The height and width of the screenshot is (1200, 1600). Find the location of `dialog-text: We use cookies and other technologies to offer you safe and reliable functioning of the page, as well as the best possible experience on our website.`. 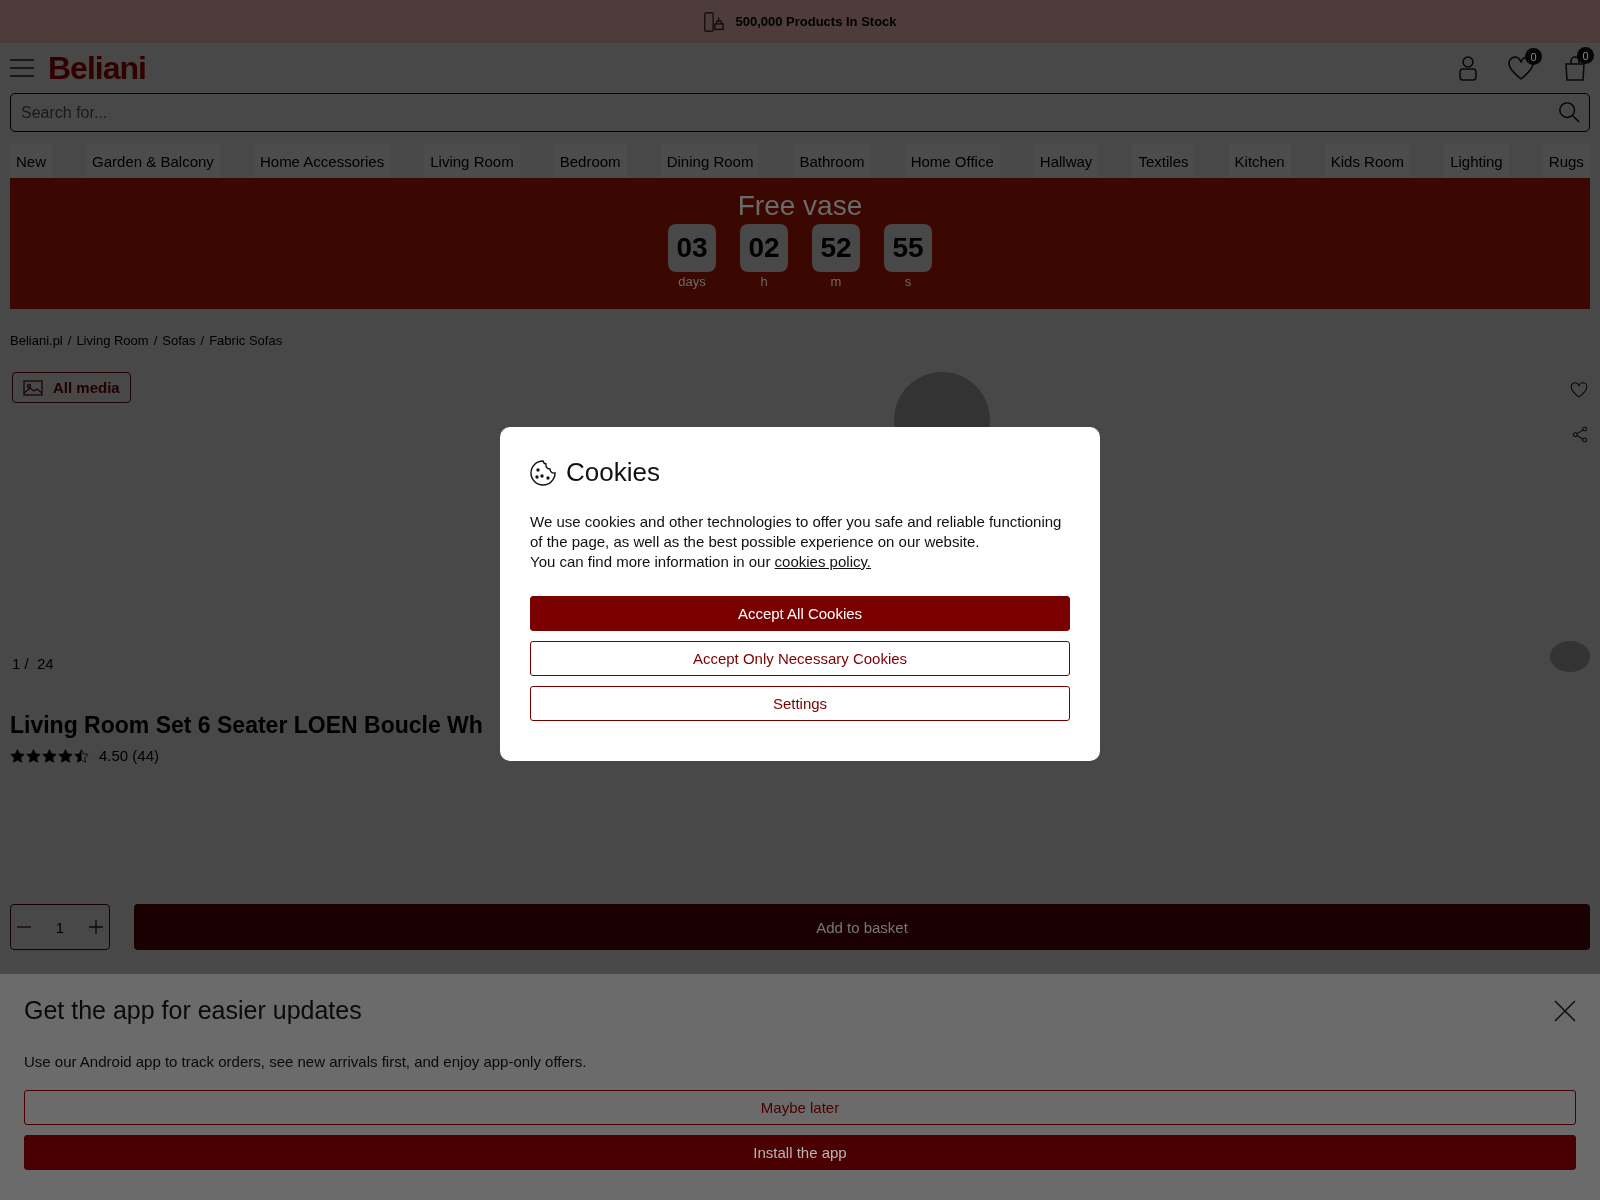

dialog-text: We use cookies and other technologies to offer you safe and reliable functioning of the page, as well as the best possible experience on our website. is located at coordinates (796, 532).